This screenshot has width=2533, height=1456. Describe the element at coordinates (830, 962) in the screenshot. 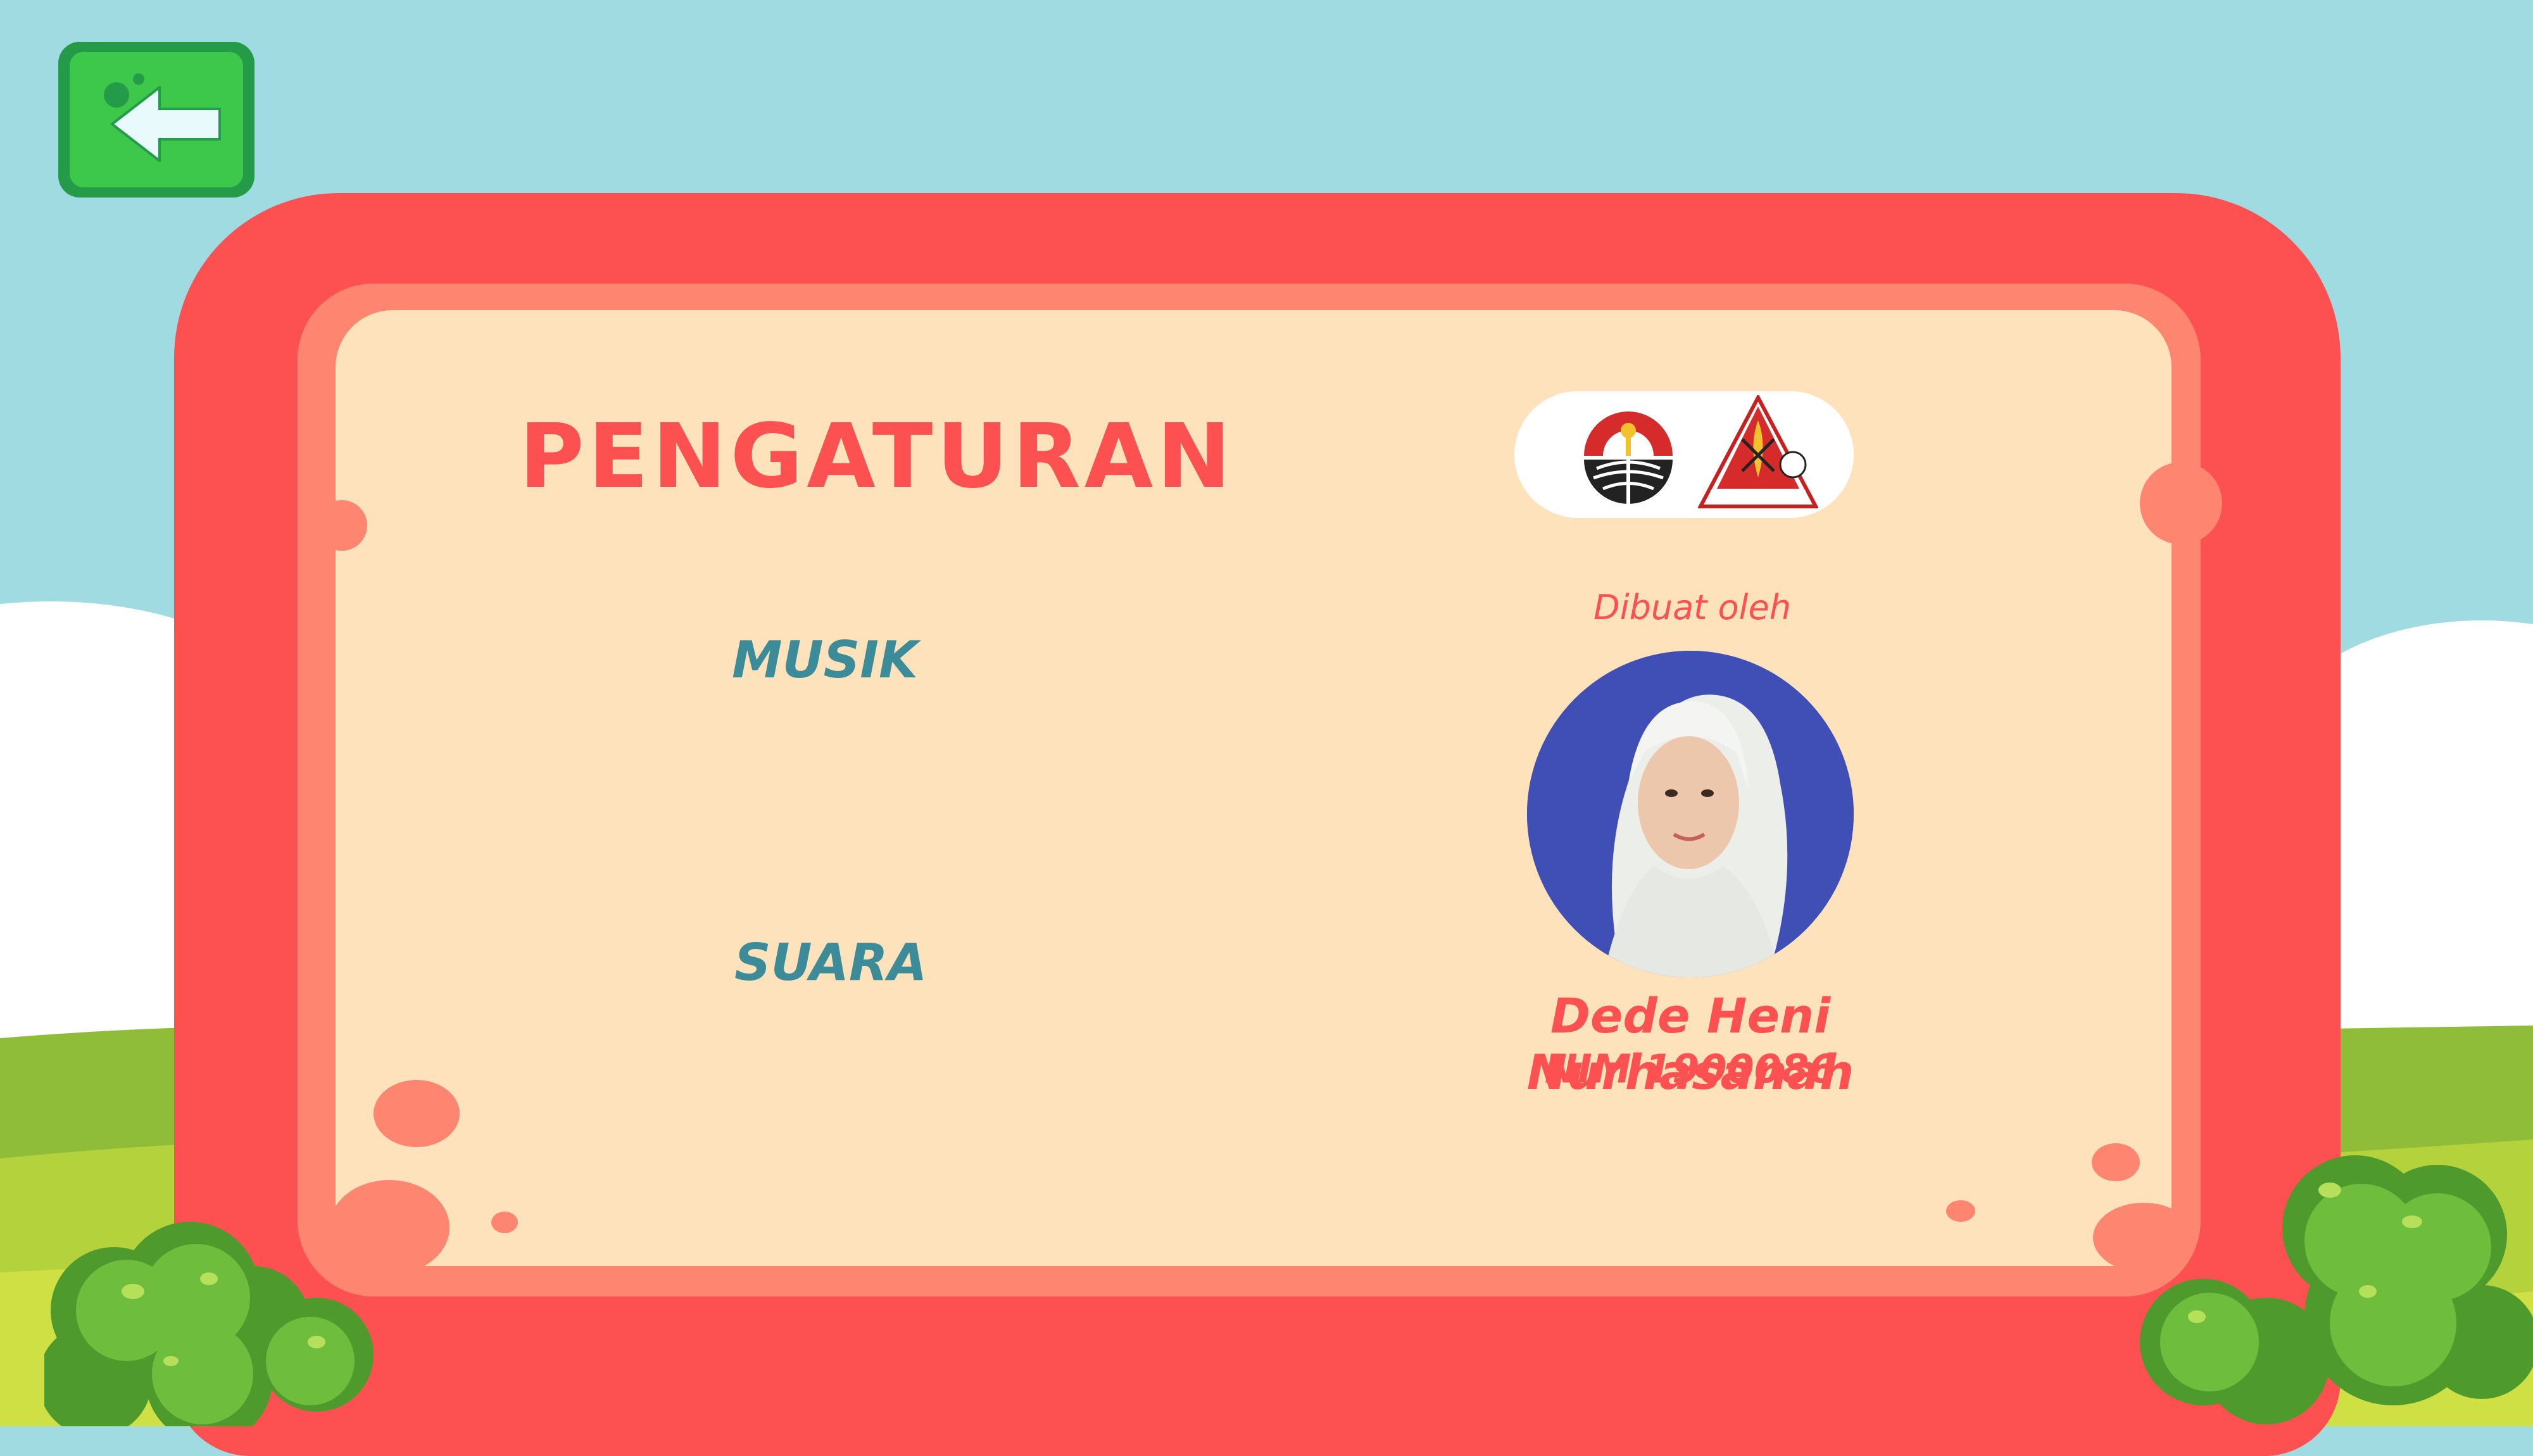

I see `sound-setting-label: SUARA` at that location.